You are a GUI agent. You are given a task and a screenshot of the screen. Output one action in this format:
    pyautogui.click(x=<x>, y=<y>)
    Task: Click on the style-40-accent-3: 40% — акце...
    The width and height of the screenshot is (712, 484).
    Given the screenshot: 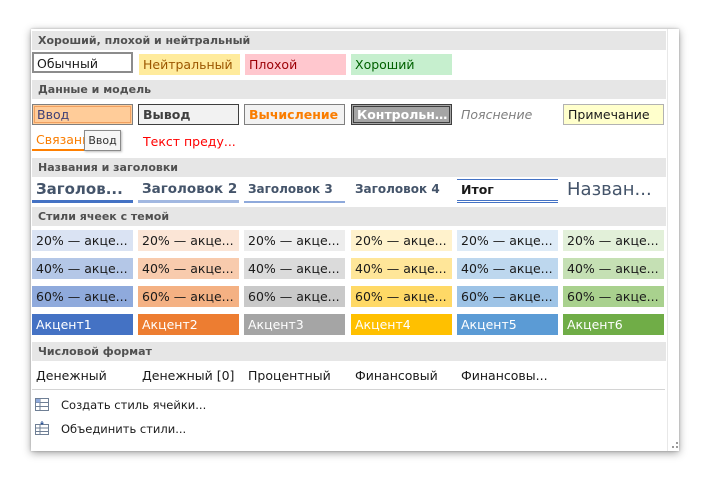 What is the action you would take?
    pyautogui.click(x=294, y=268)
    